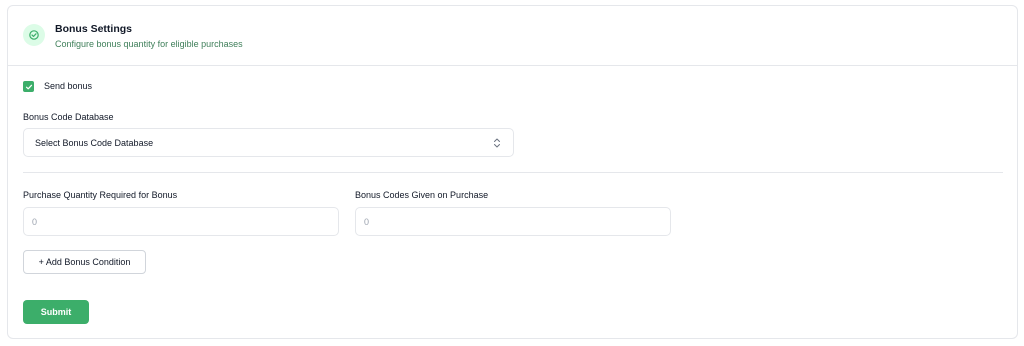 Image resolution: width=1024 pixels, height=346 pixels. I want to click on add-bonus-condition-button: + Add Bonus Condition, so click(84, 262).